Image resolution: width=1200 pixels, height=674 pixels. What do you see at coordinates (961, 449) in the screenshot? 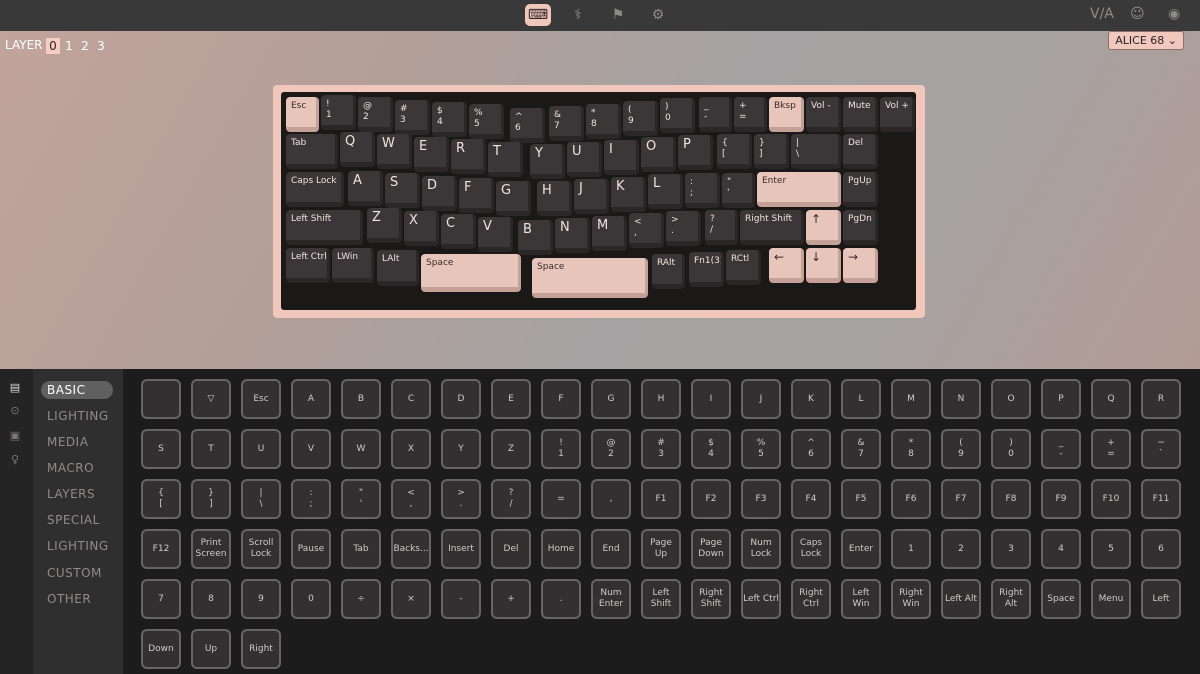
I see `keycode-37: ( 9` at bounding box center [961, 449].